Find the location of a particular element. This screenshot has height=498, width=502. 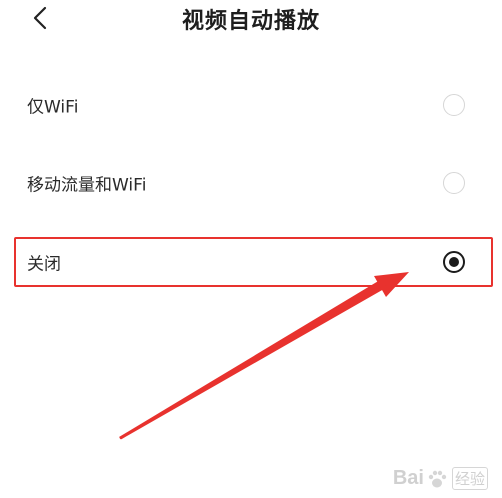

option-off: 关闭 is located at coordinates (251, 262).